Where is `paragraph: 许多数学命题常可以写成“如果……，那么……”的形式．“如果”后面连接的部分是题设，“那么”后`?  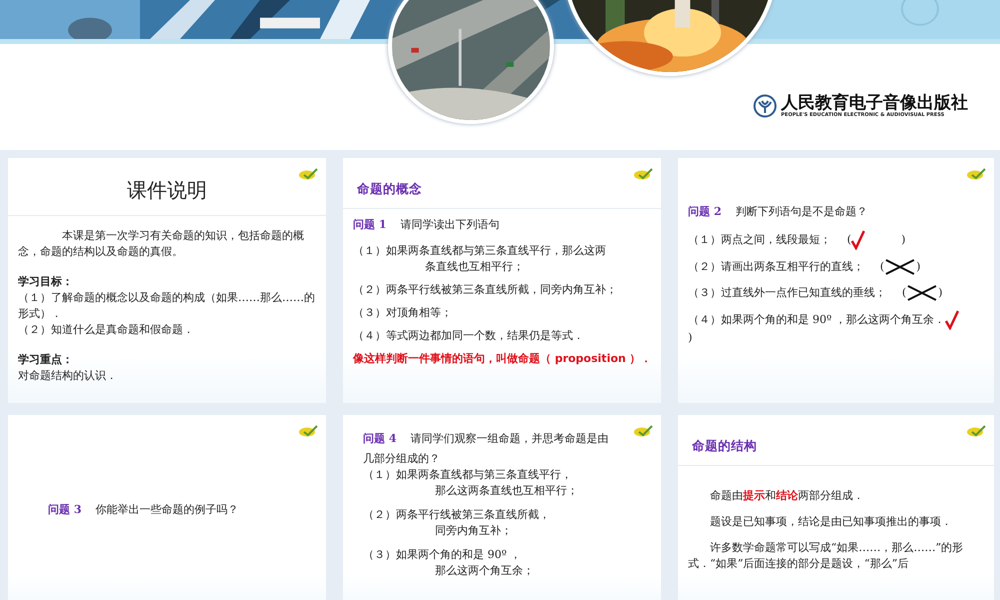
paragraph: 许多数学命题常可以写成“如果……，那么……”的形式．“如果”后面连接的部分是题设，“那么”后 is located at coordinates (826, 556).